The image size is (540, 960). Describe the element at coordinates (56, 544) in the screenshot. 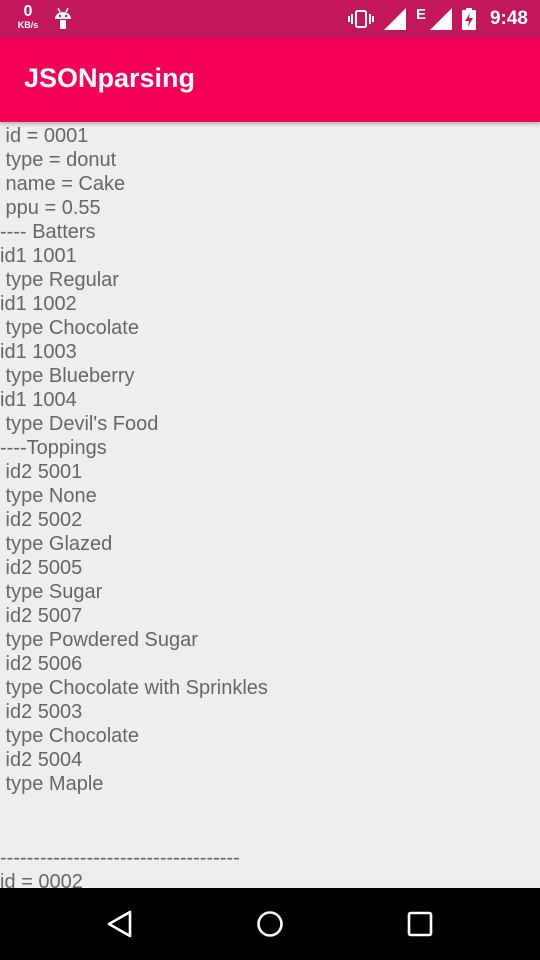

I see `output-line: type Glazed` at that location.